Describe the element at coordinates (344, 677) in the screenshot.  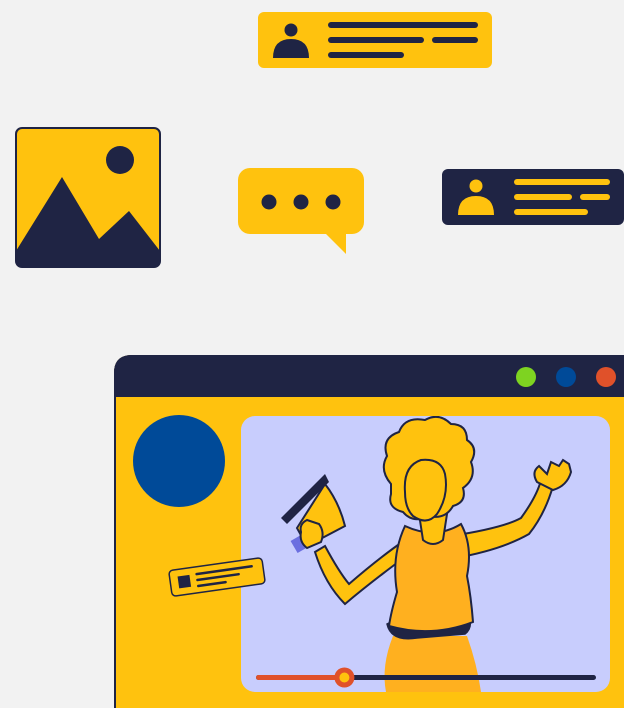
I see `progress-handle` at that location.